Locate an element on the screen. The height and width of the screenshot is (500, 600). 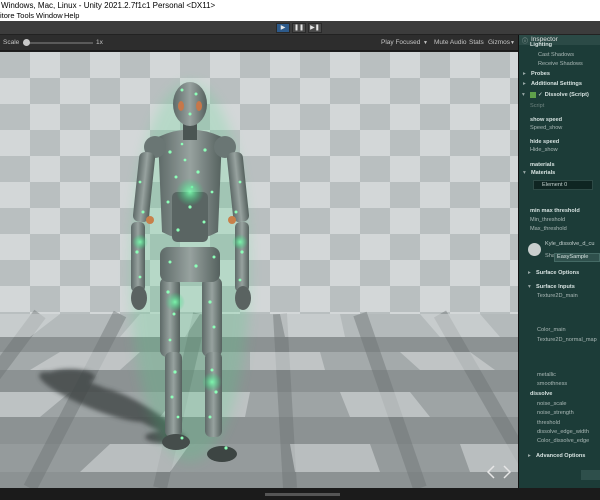
field-max-threshold: Max_threshold is located at coordinates (559, 229).